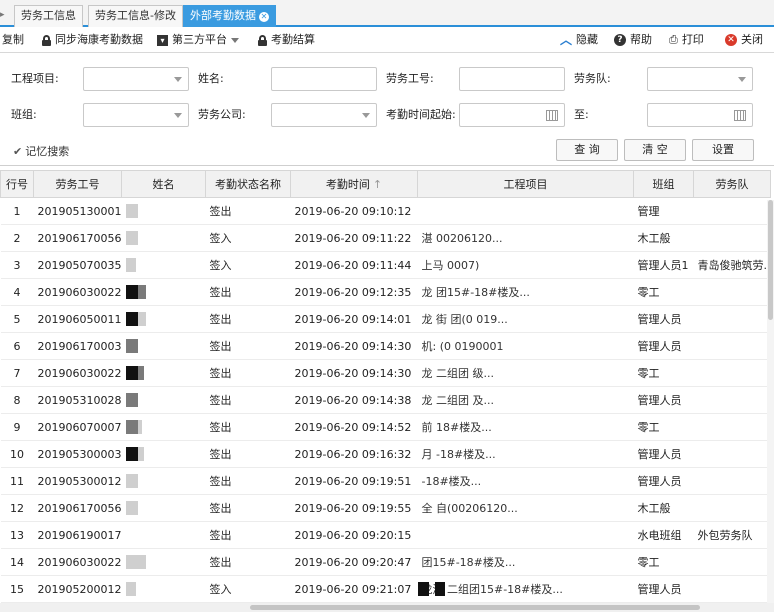 Image resolution: width=774 pixels, height=612 pixels. I want to click on cell-group: 管理, so click(663, 211).